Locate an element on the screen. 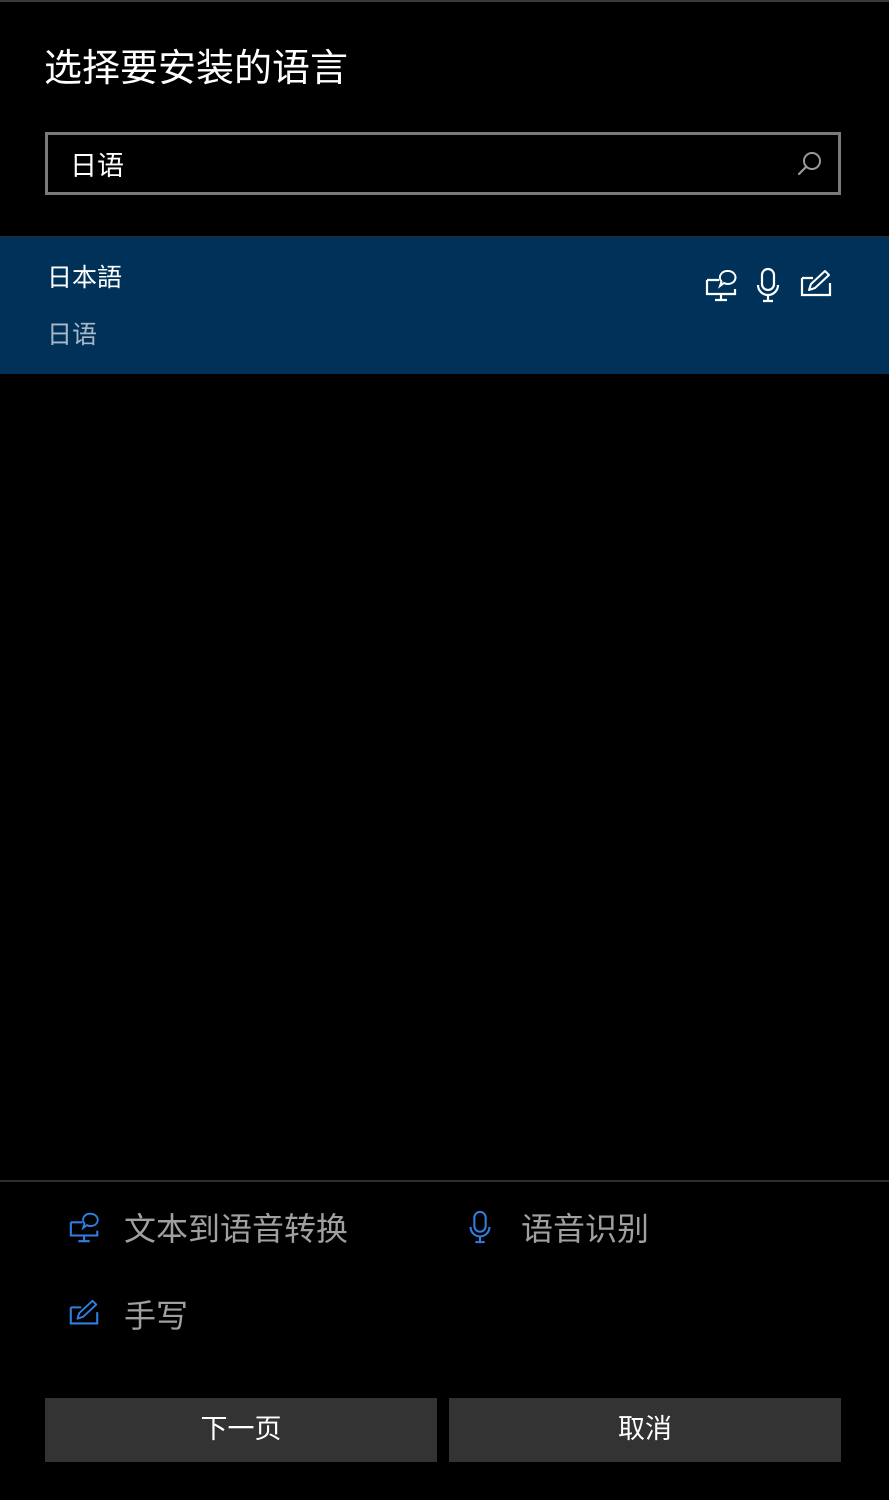 The width and height of the screenshot is (889, 1500). search-input is located at coordinates (424, 163).